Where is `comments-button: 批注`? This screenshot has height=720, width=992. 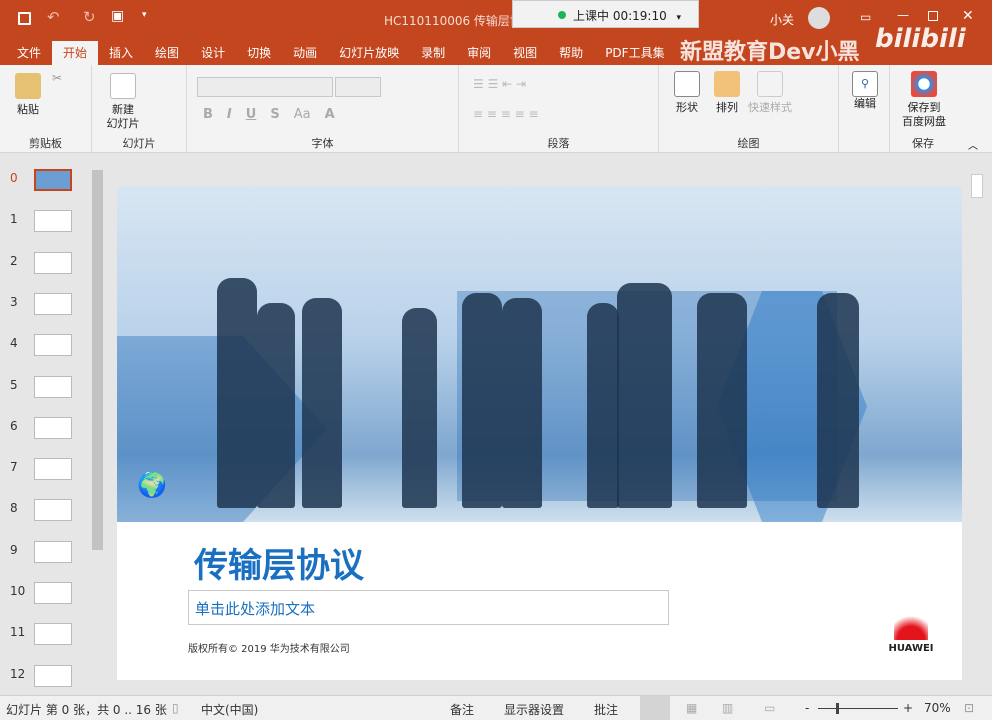
comments-button: 批注 is located at coordinates (606, 709).